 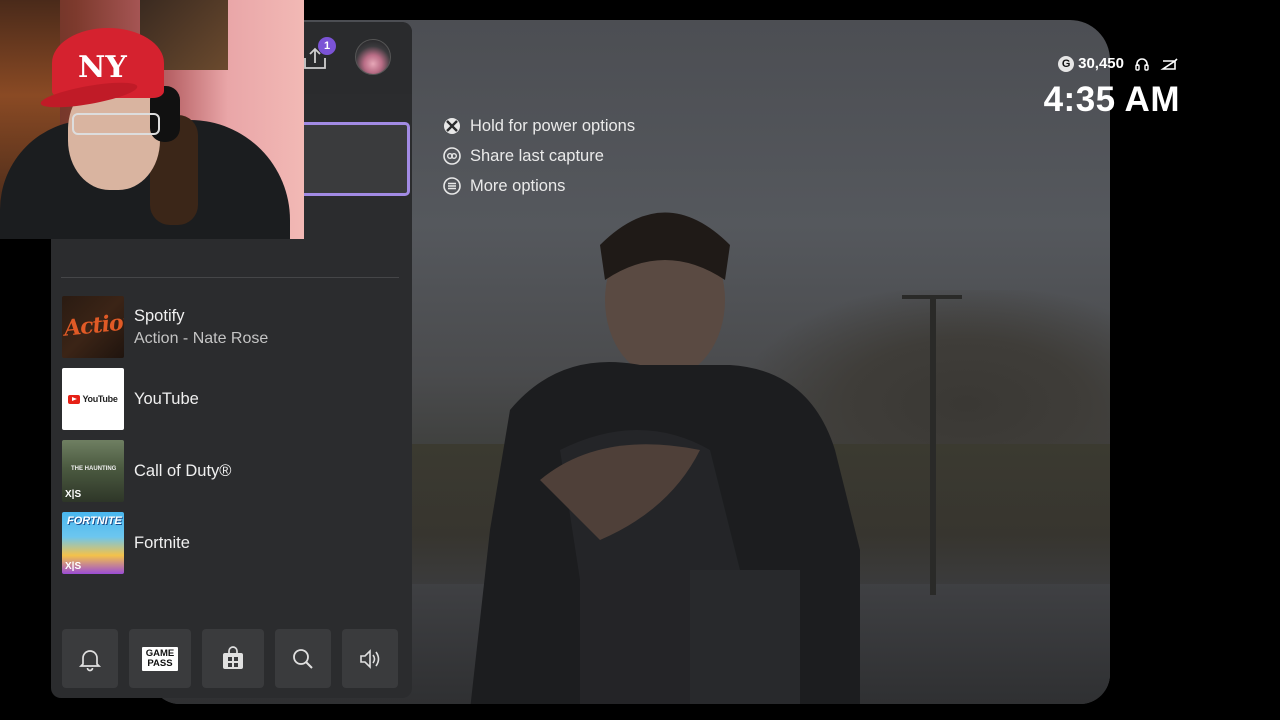 I want to click on gamerscore: G 30,450, so click(x=1091, y=63).